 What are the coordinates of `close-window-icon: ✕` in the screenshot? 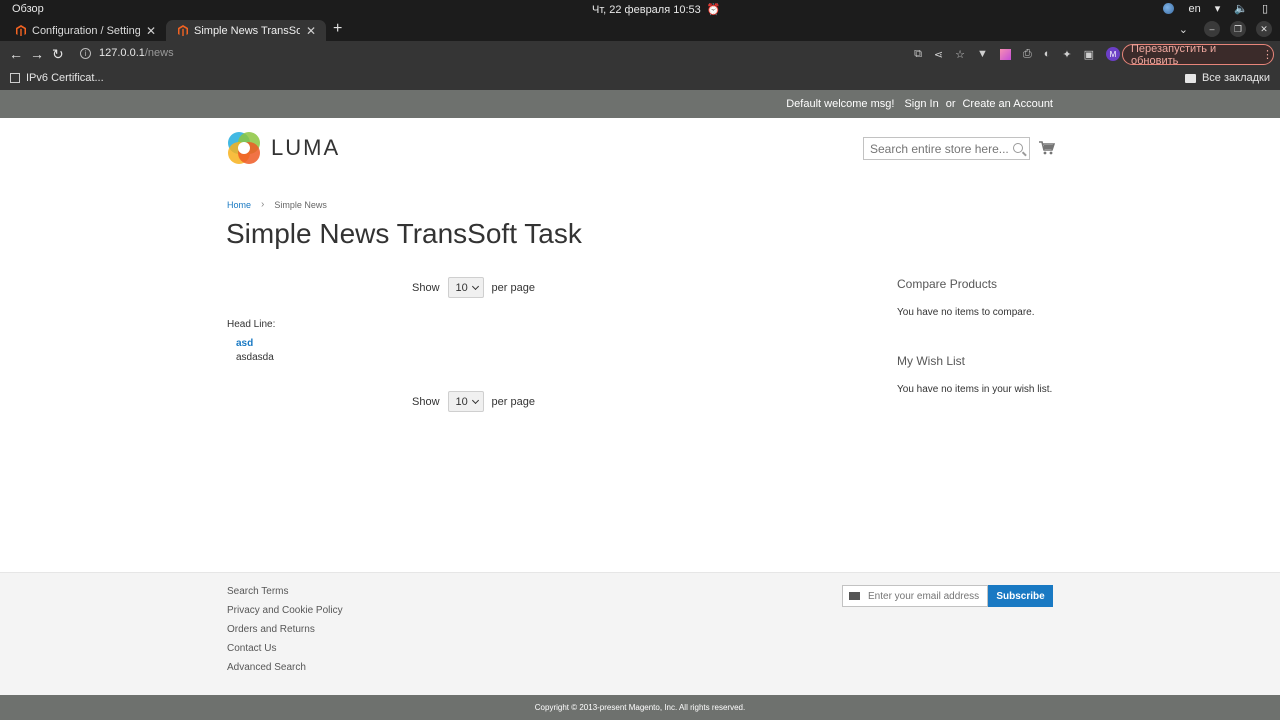 It's located at (1264, 29).